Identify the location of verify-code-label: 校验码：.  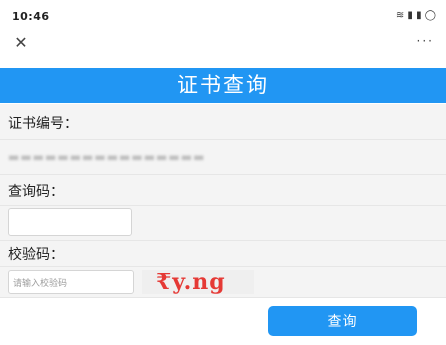
(36, 255).